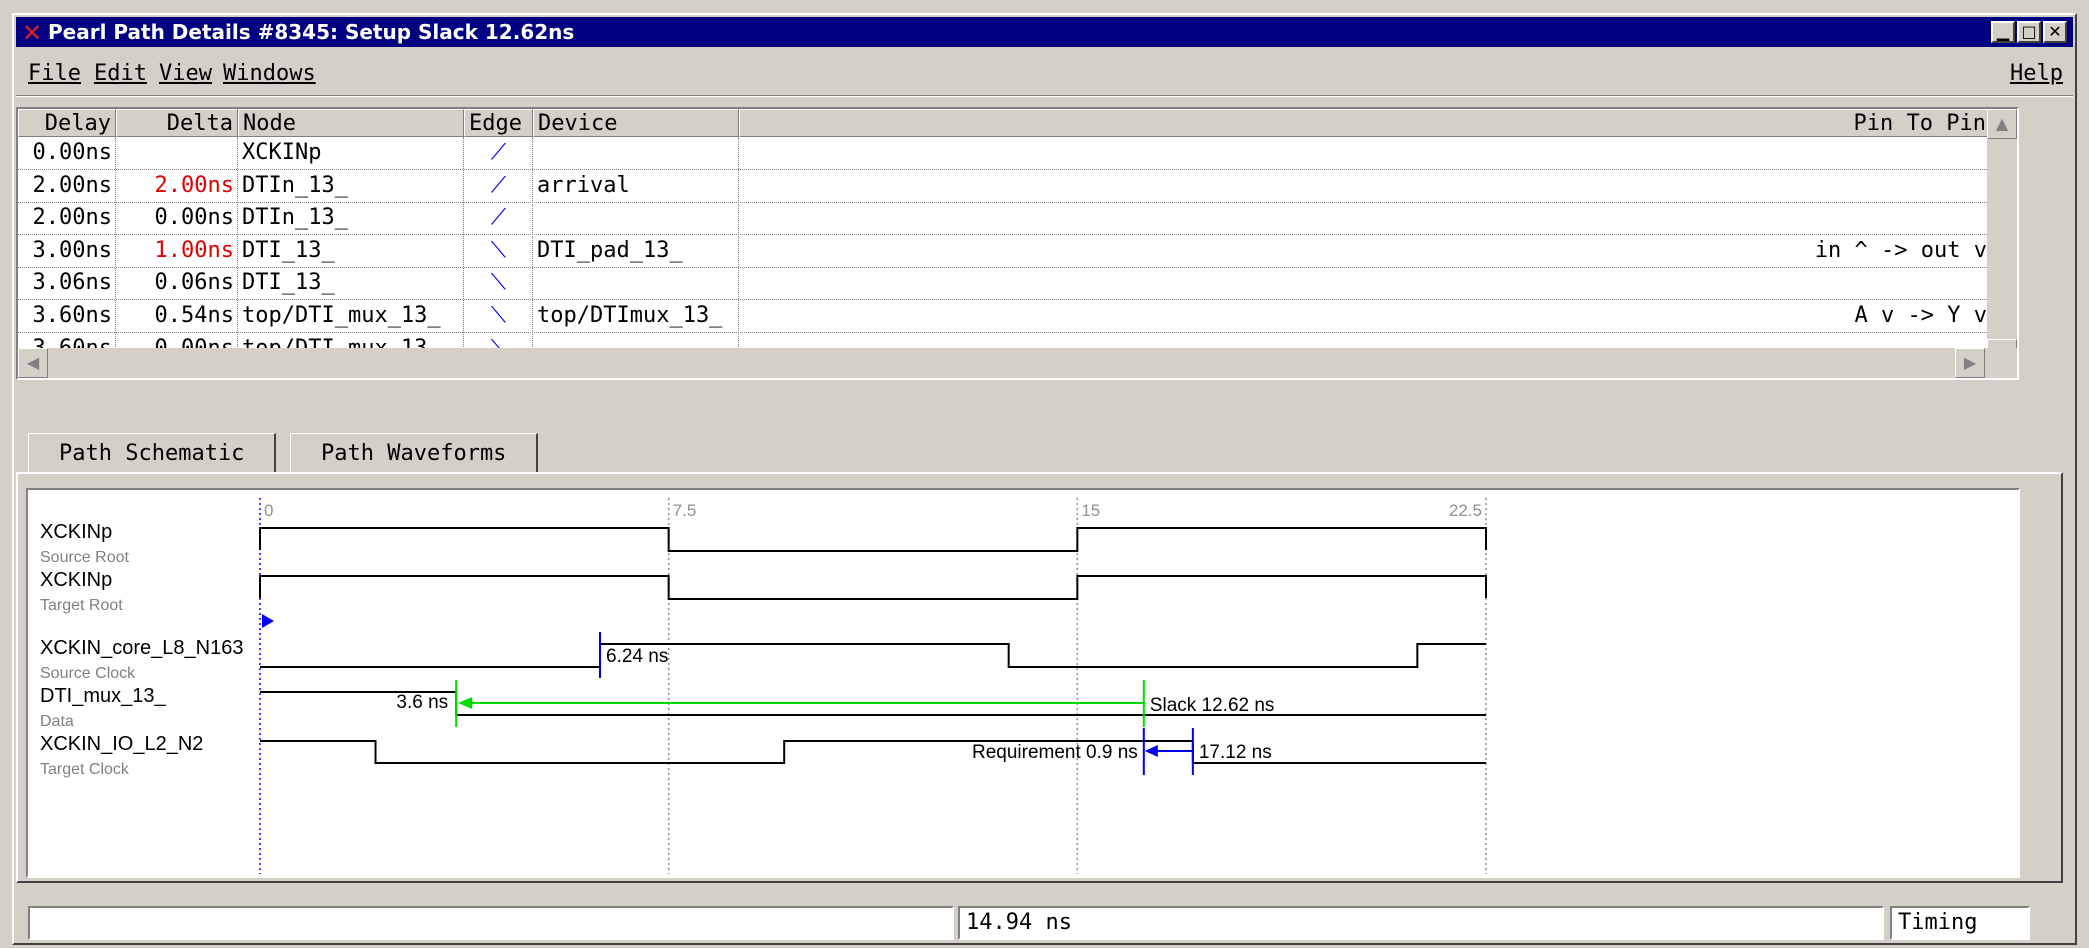 The image size is (2089, 948). I want to click on menu-help: Help, so click(2036, 73).